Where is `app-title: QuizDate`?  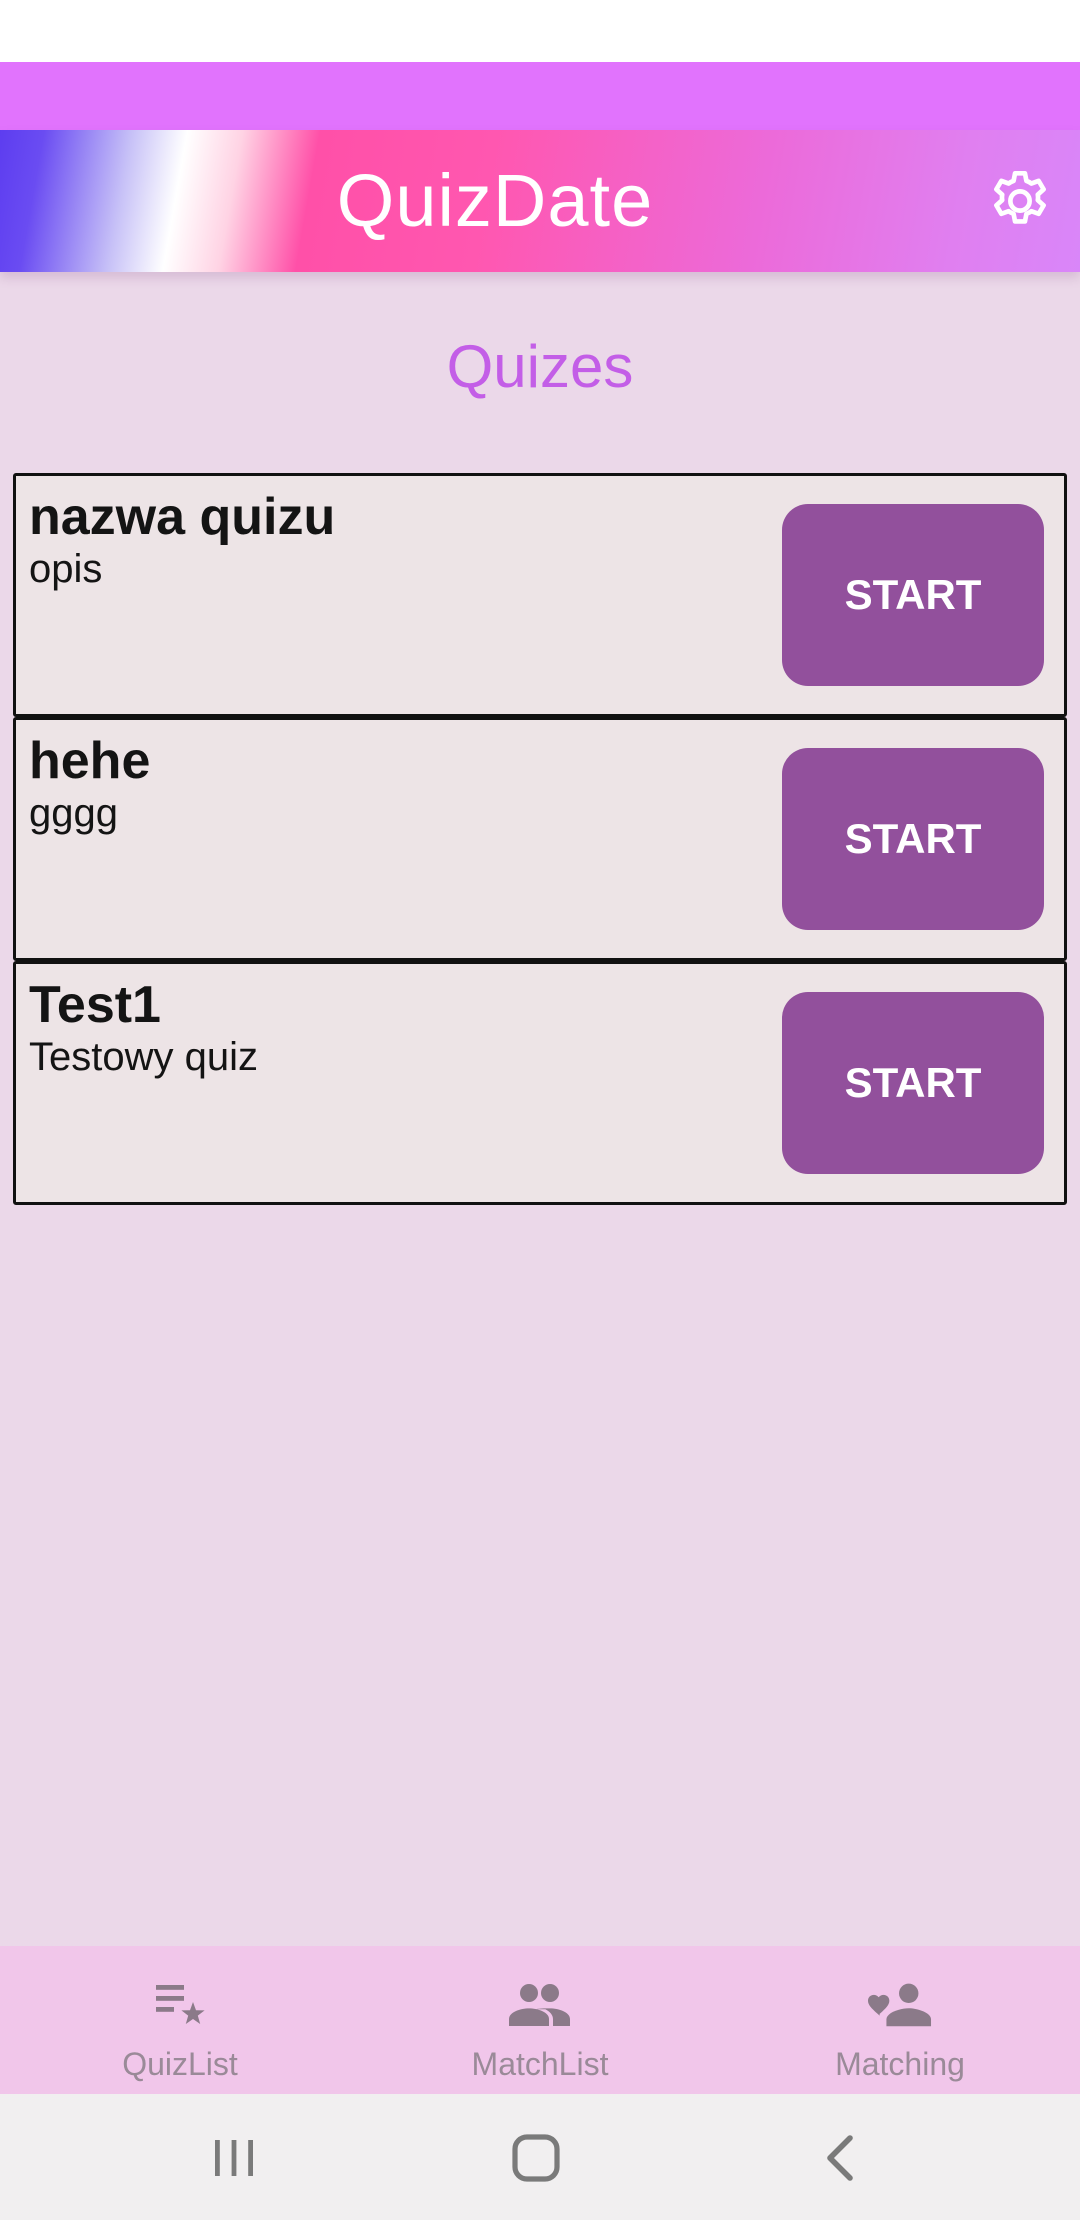 app-title: QuizDate is located at coordinates (495, 200).